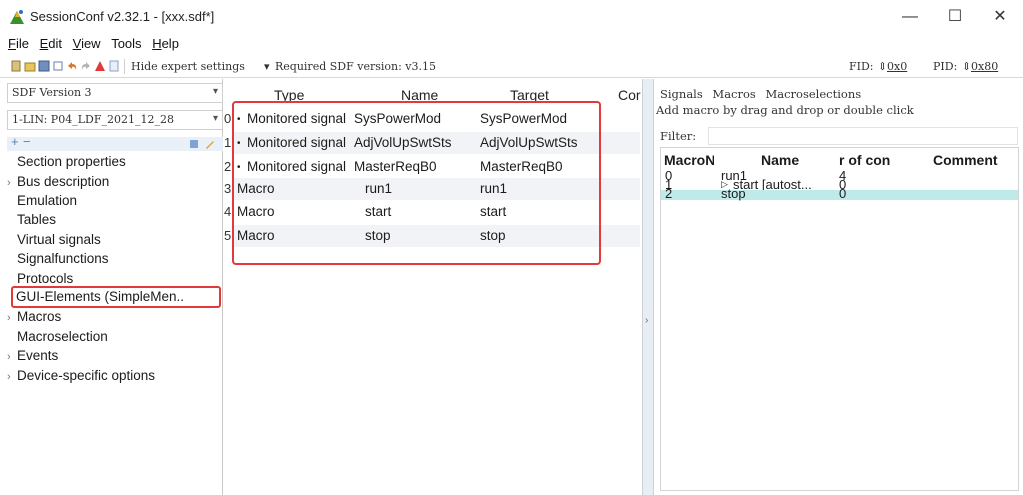 This screenshot has width=1023, height=495. I want to click on undo-icon, so click(72, 66).